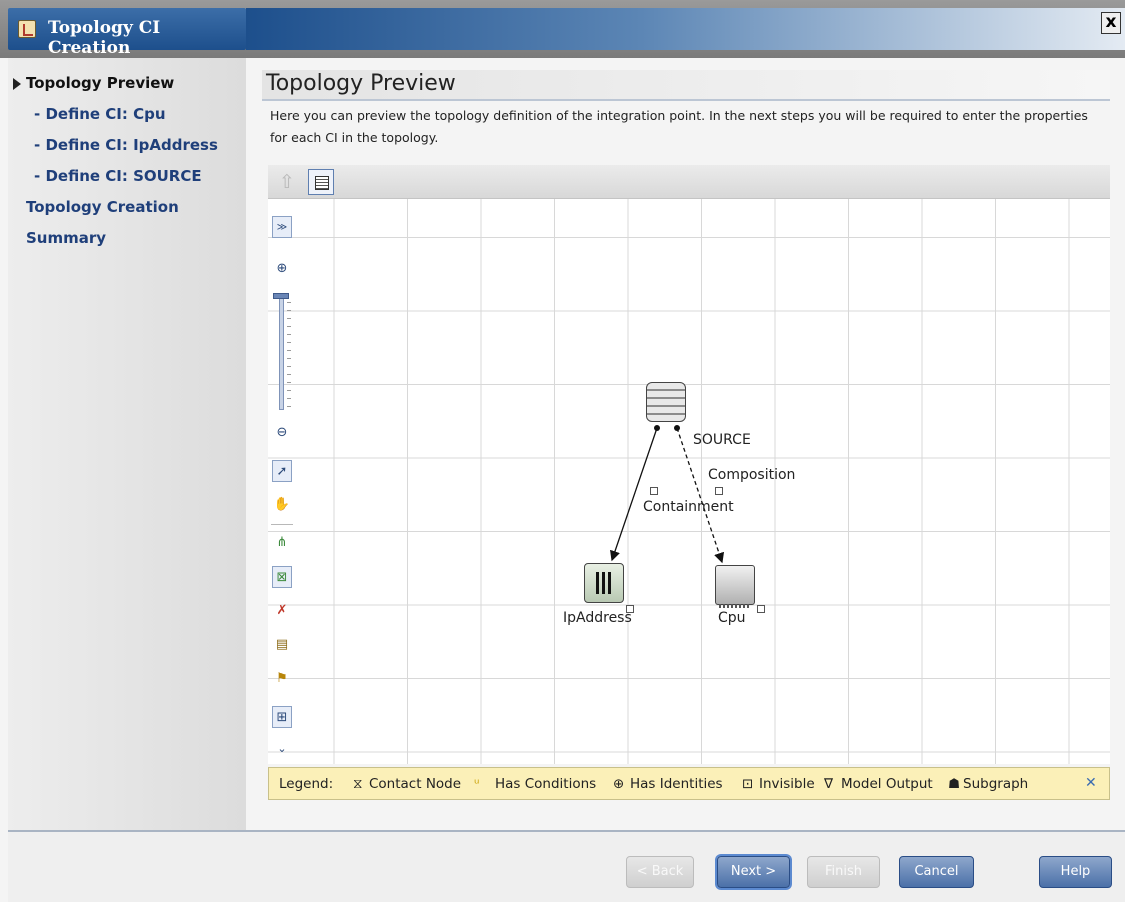  I want to click on edge-containment-label: Containment, so click(688, 507).